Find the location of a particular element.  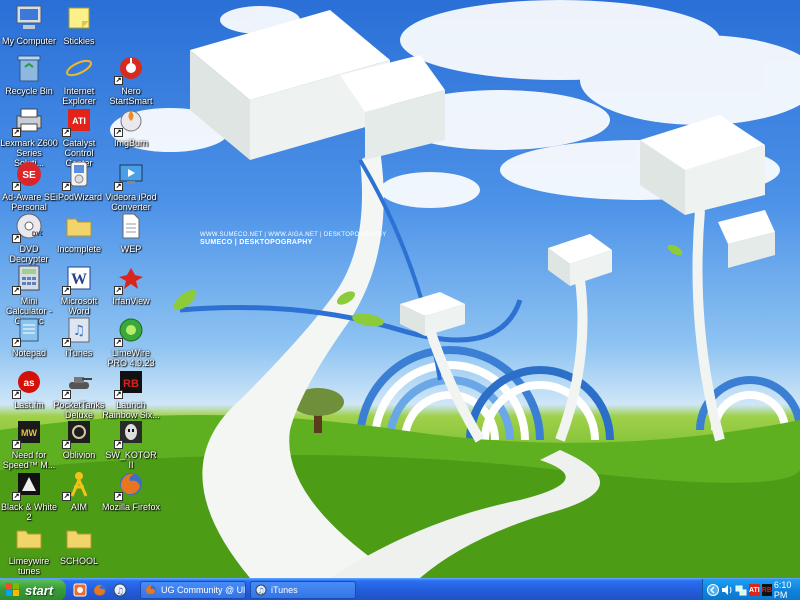

volume-icon is located at coordinates (727, 590).